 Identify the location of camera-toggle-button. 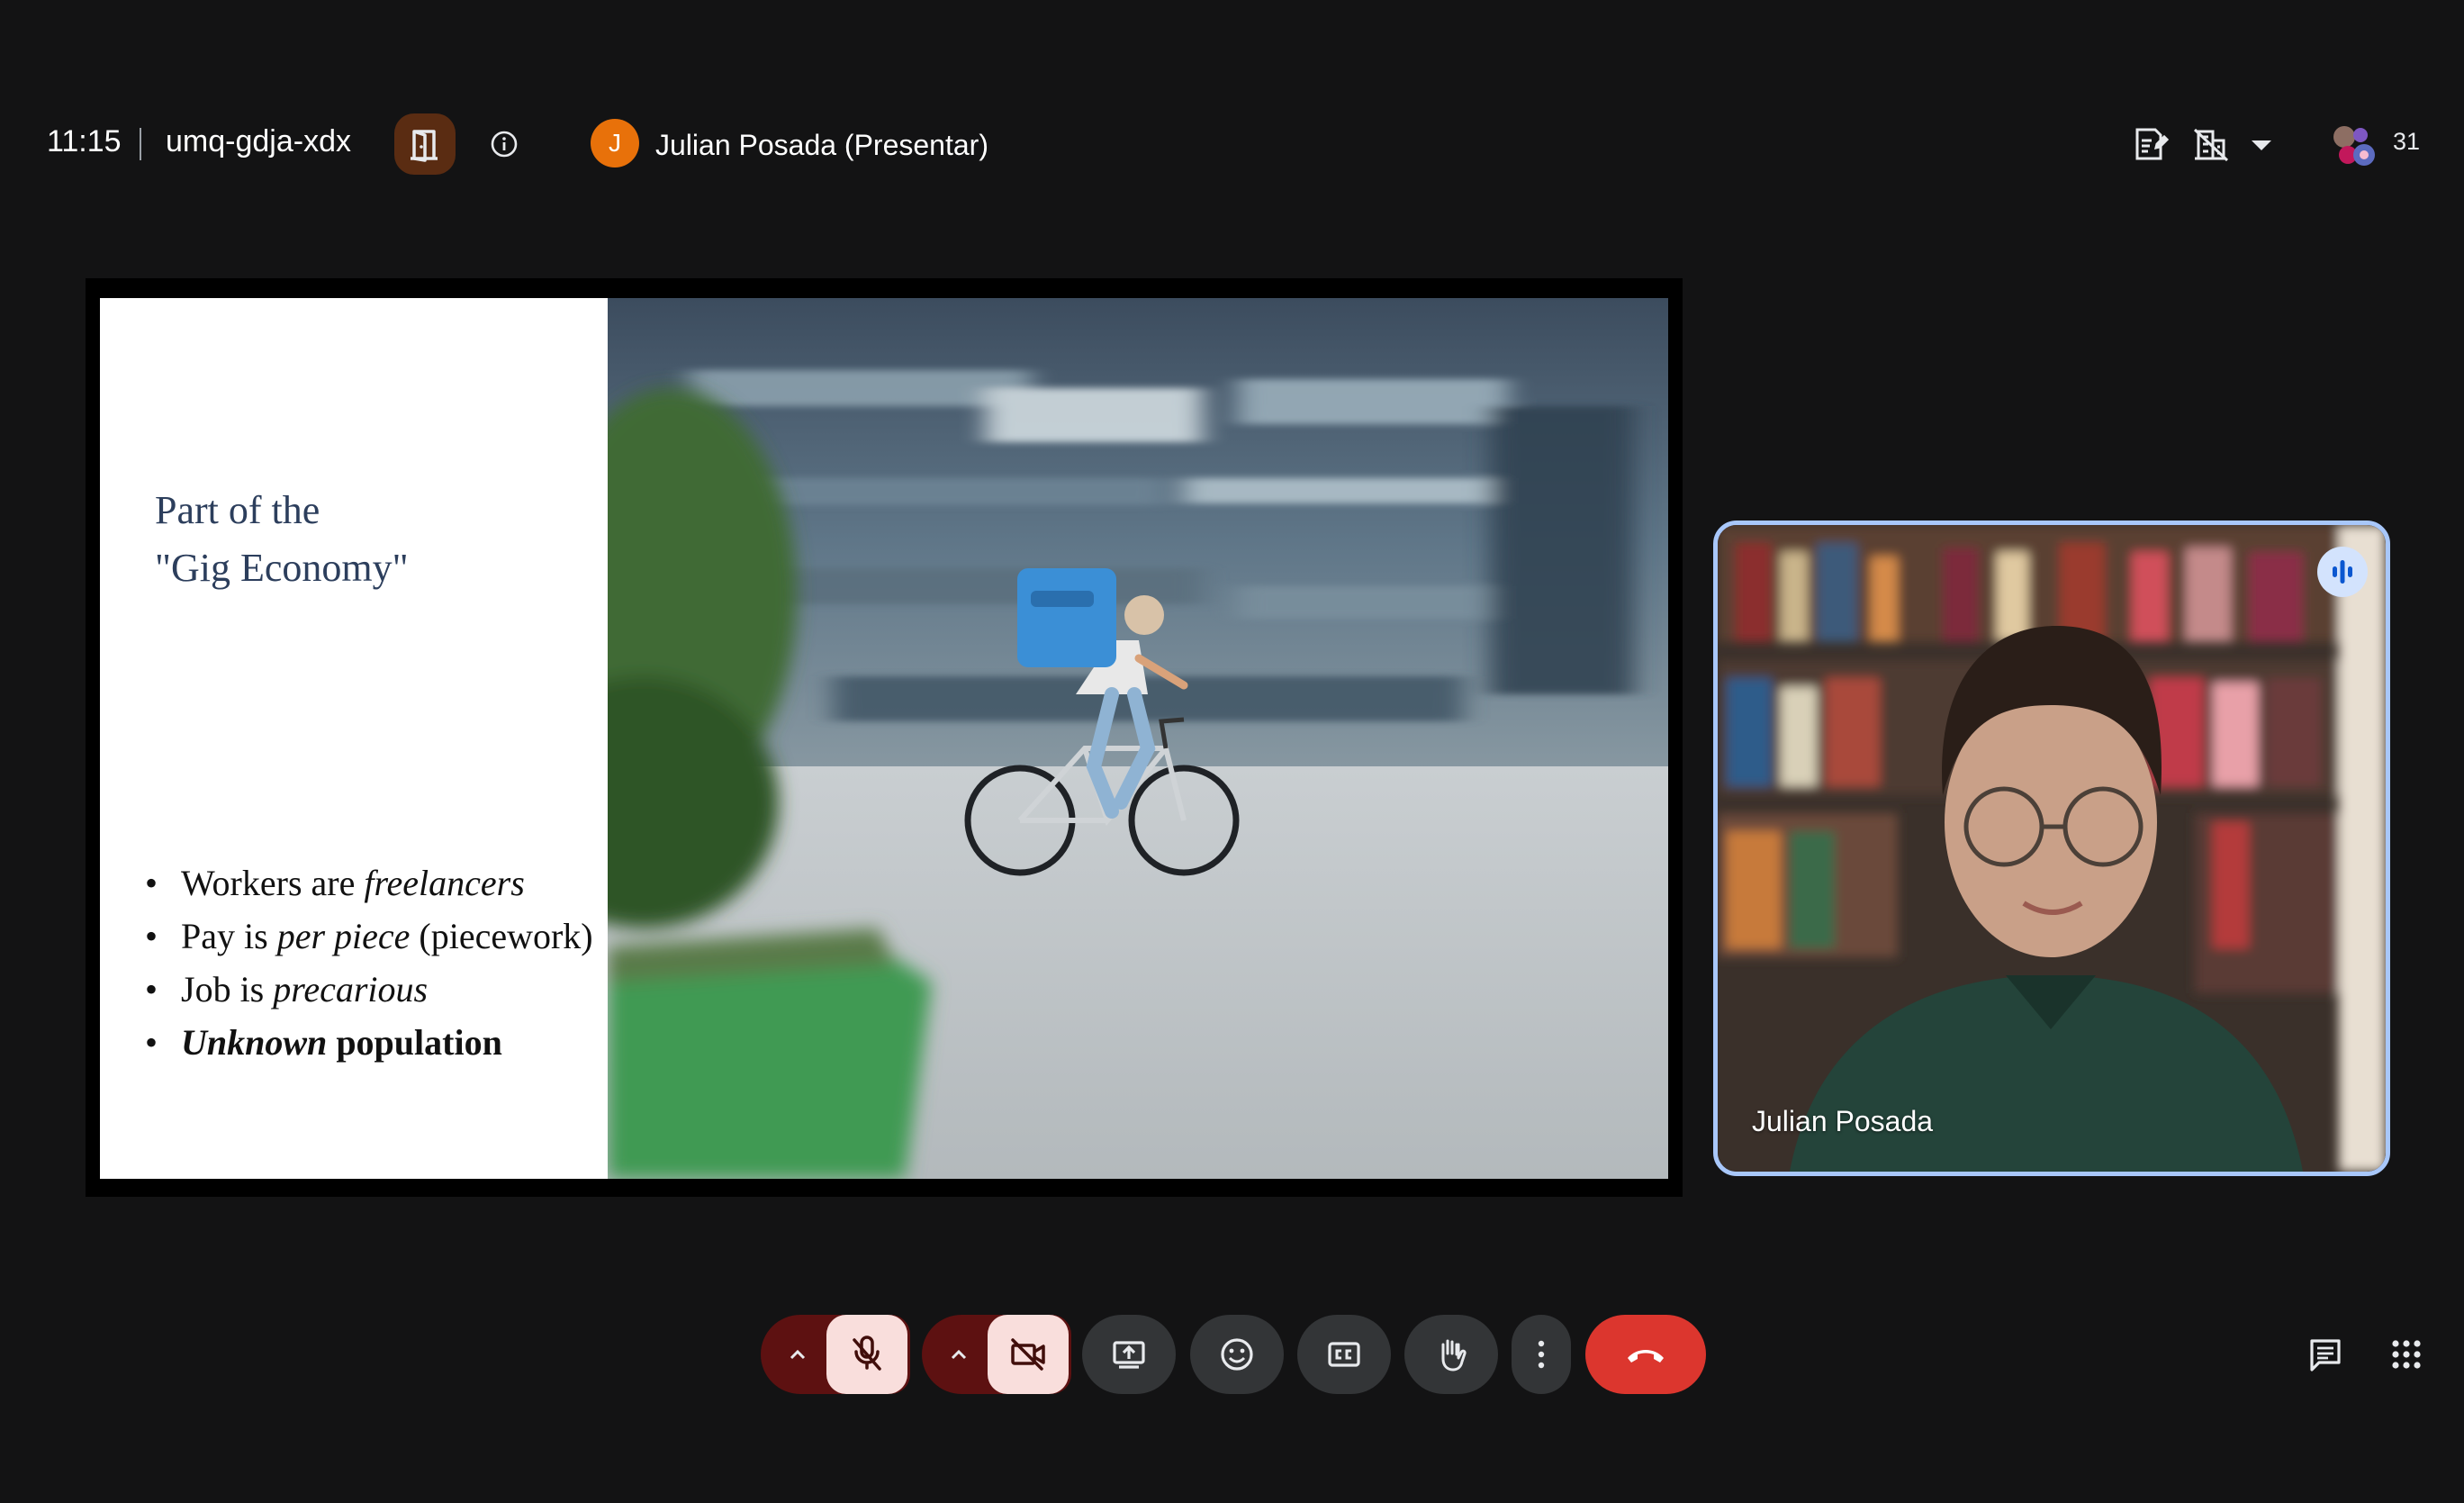
(1028, 1354).